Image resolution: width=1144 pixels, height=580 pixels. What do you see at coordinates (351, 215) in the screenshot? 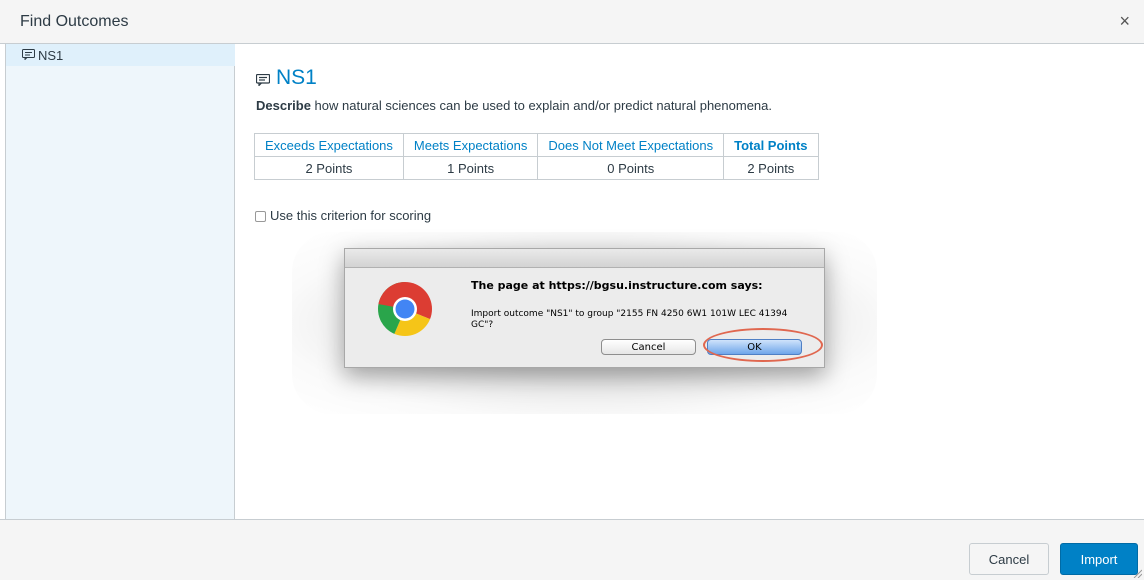
I see `criterion-label: Use this criterion for scoring` at bounding box center [351, 215].